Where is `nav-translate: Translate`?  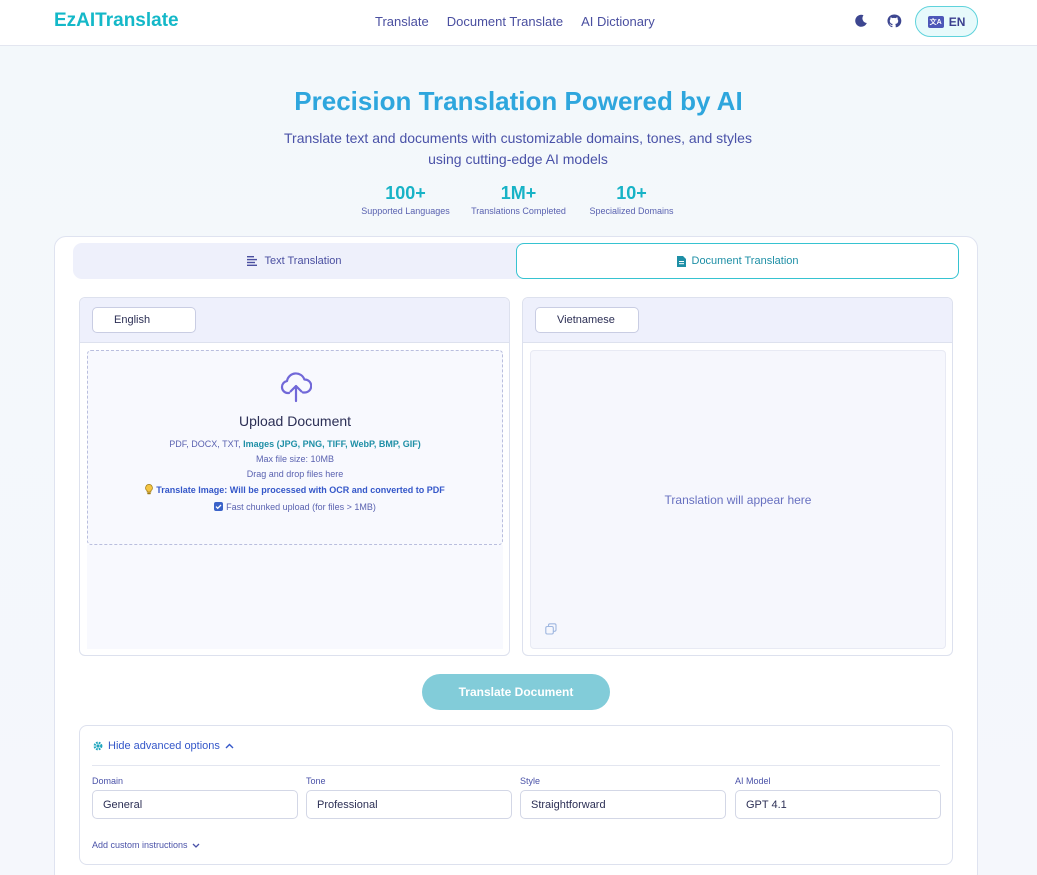 nav-translate: Translate is located at coordinates (402, 21).